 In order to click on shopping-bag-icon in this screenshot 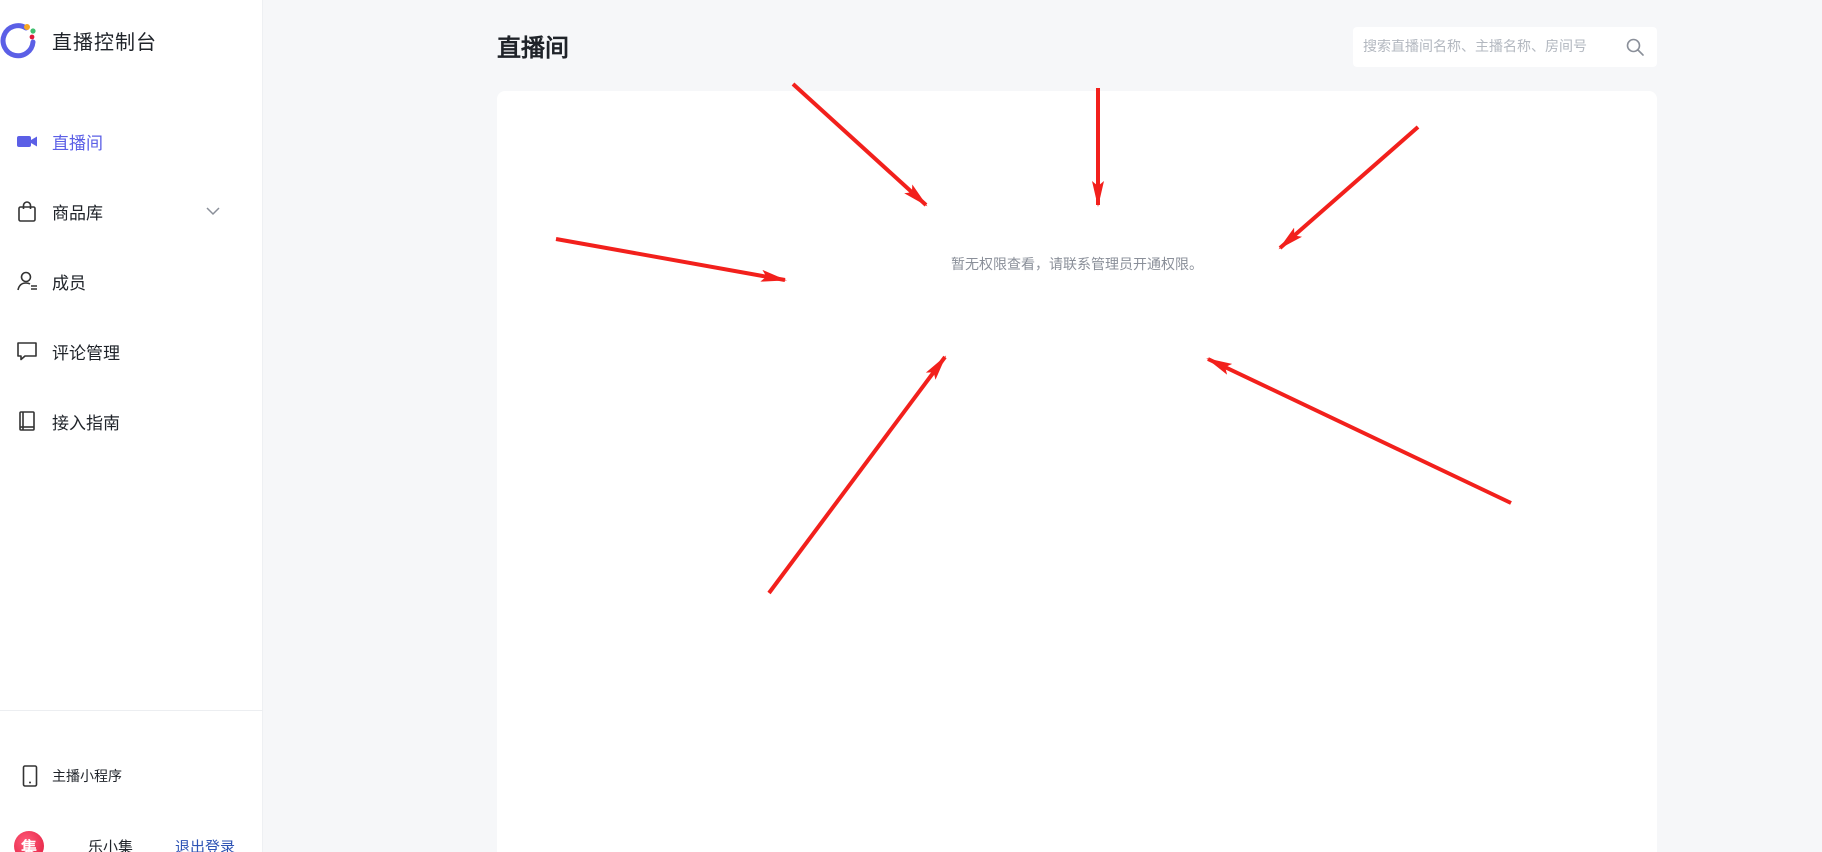, I will do `click(27, 211)`.